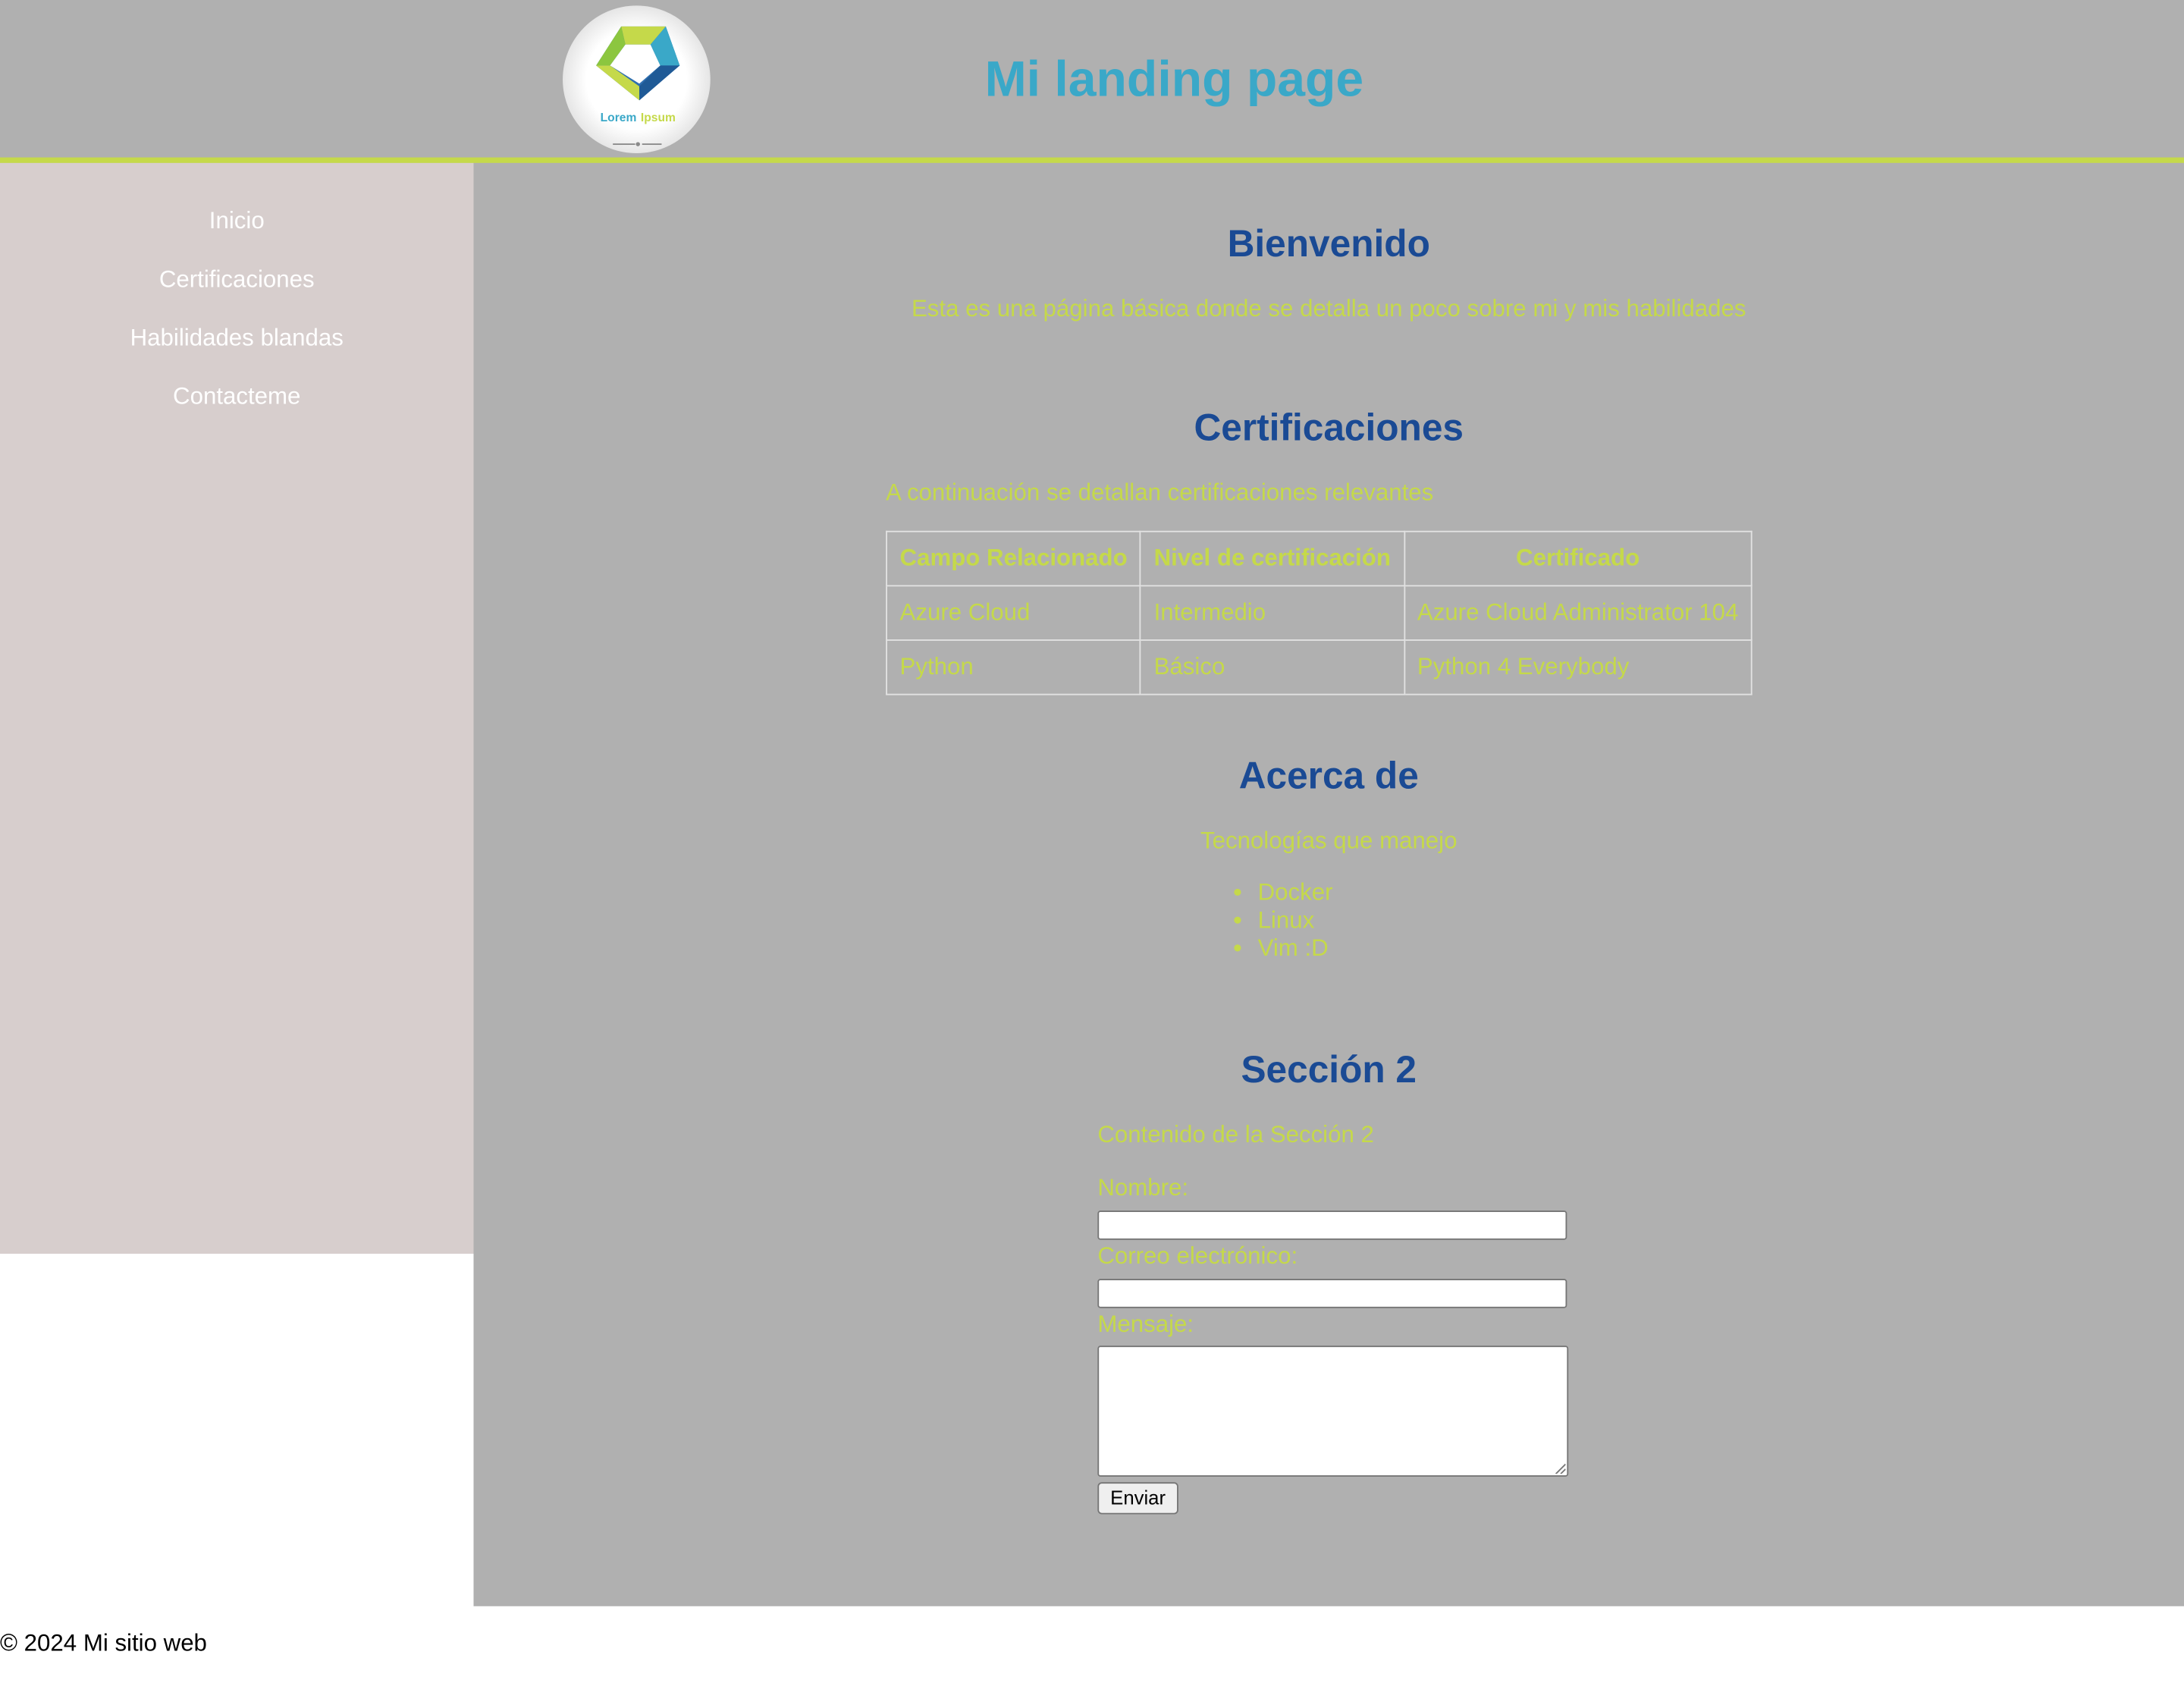 Image resolution: width=2184 pixels, height=1683 pixels. Describe the element at coordinates (236, 222) in the screenshot. I see `nav-link-inicio: Inicio` at that location.